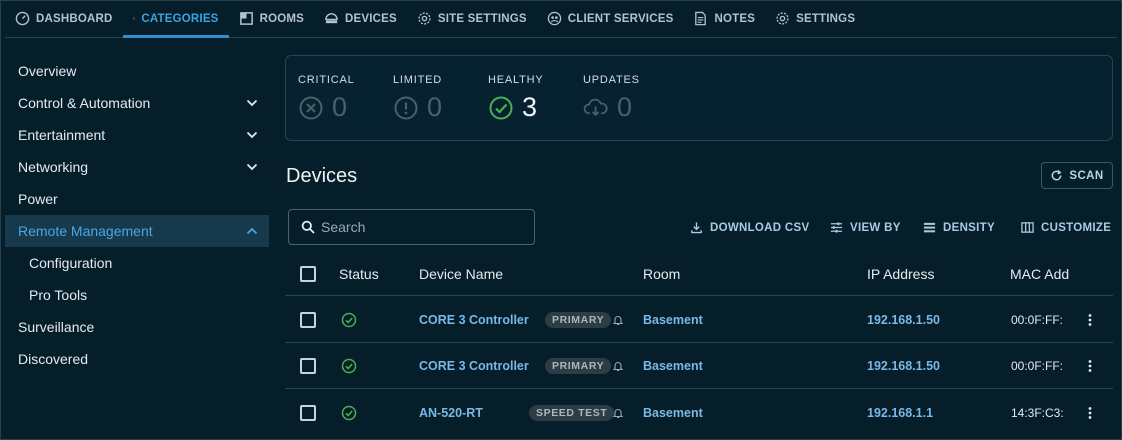 The image size is (1122, 440). Describe the element at coordinates (749, 227) in the screenshot. I see `download-csv-button: DOWNLOAD CSV` at that location.